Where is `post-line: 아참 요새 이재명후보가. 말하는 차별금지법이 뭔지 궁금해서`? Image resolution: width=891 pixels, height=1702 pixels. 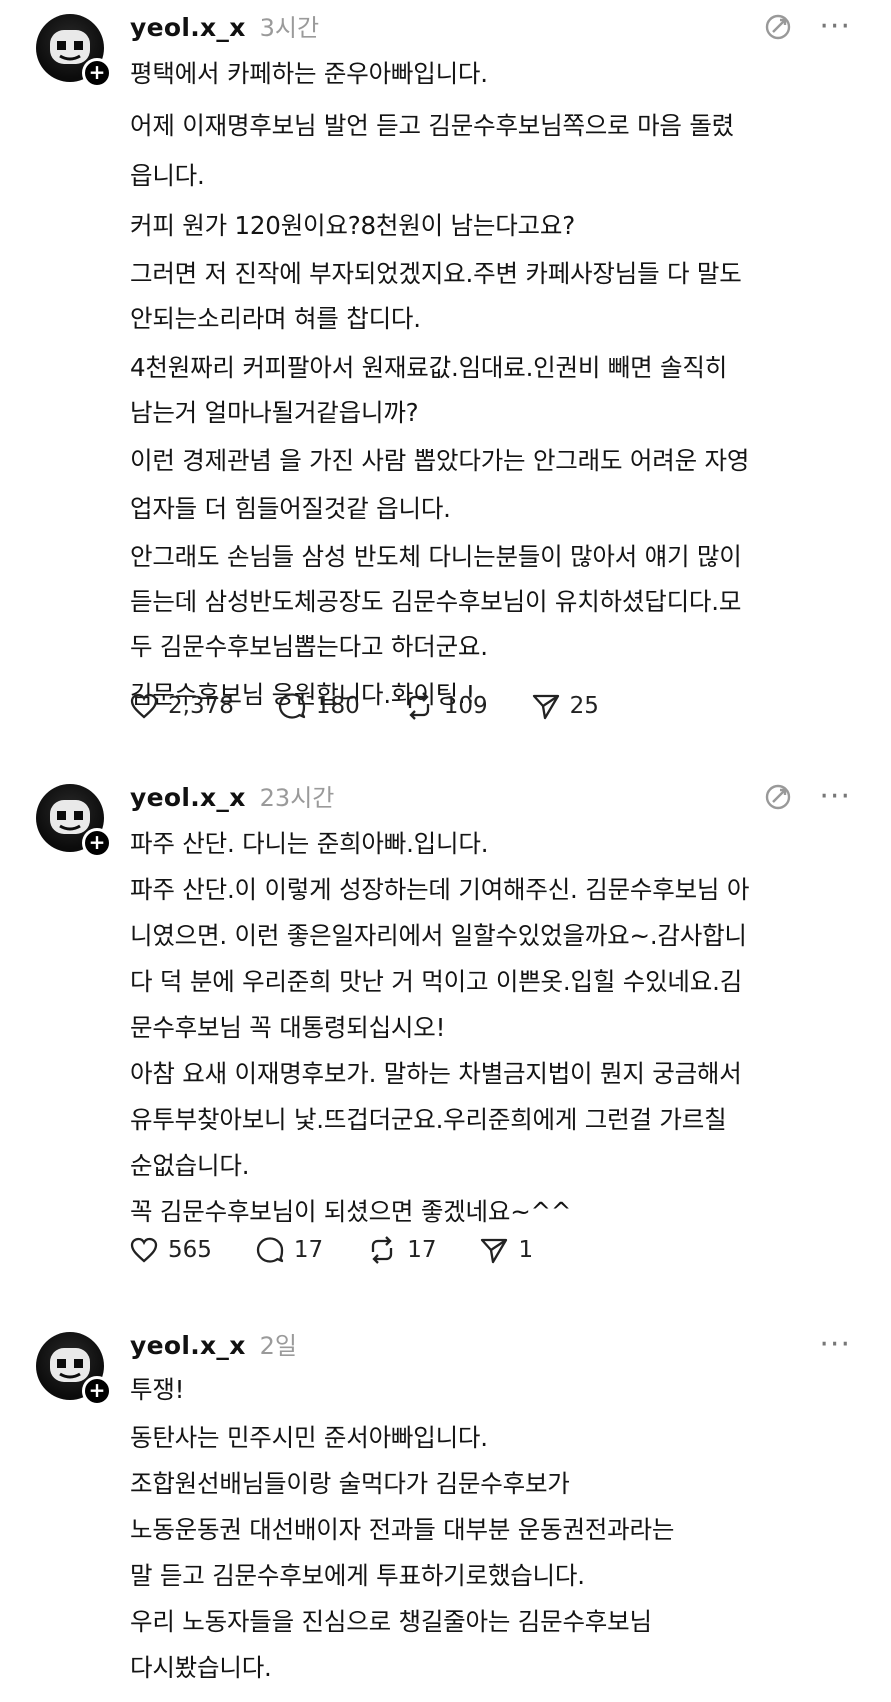 post-line: 아참 요새 이재명후보가. 말하는 차별금지법이 뭔지 궁금해서 is located at coordinates (436, 1073).